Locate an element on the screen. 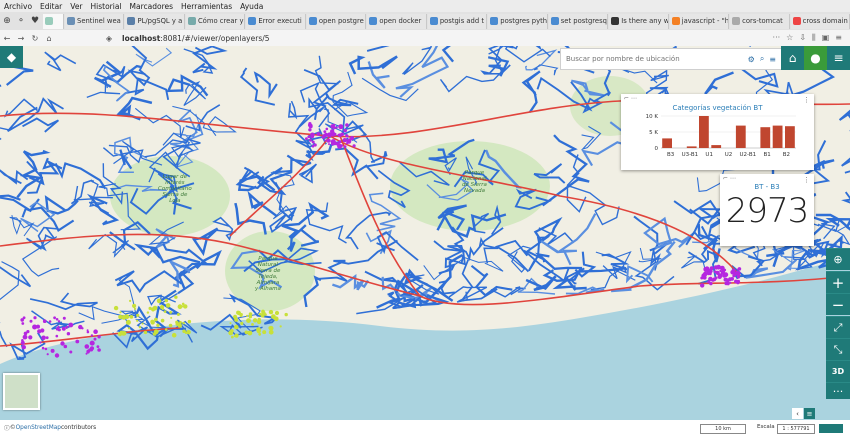  pocket-icon: ♥ is located at coordinates (35, 21).